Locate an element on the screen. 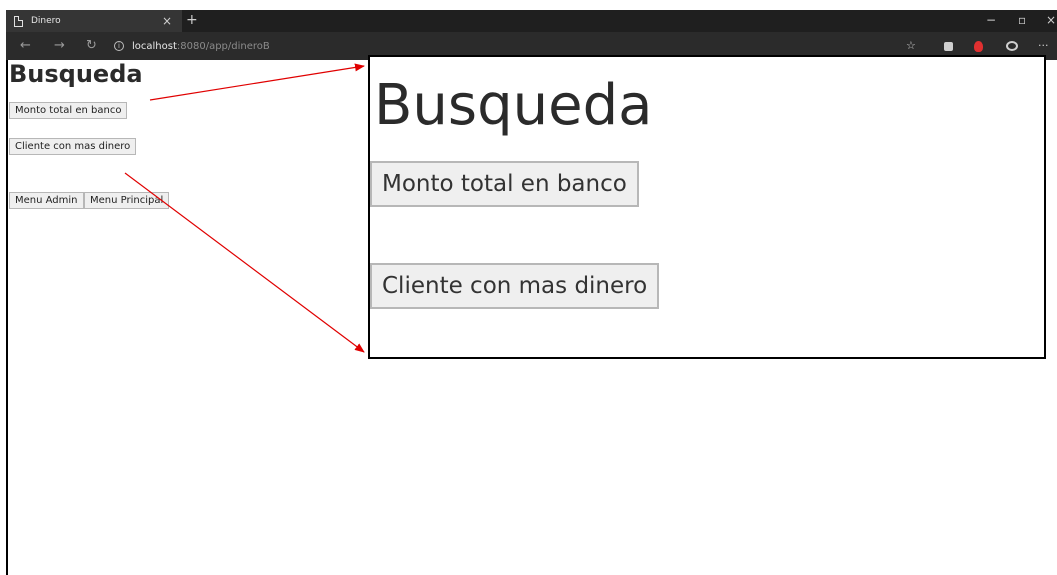 The image size is (1057, 575). reload-icon: ↻ is located at coordinates (91, 45).